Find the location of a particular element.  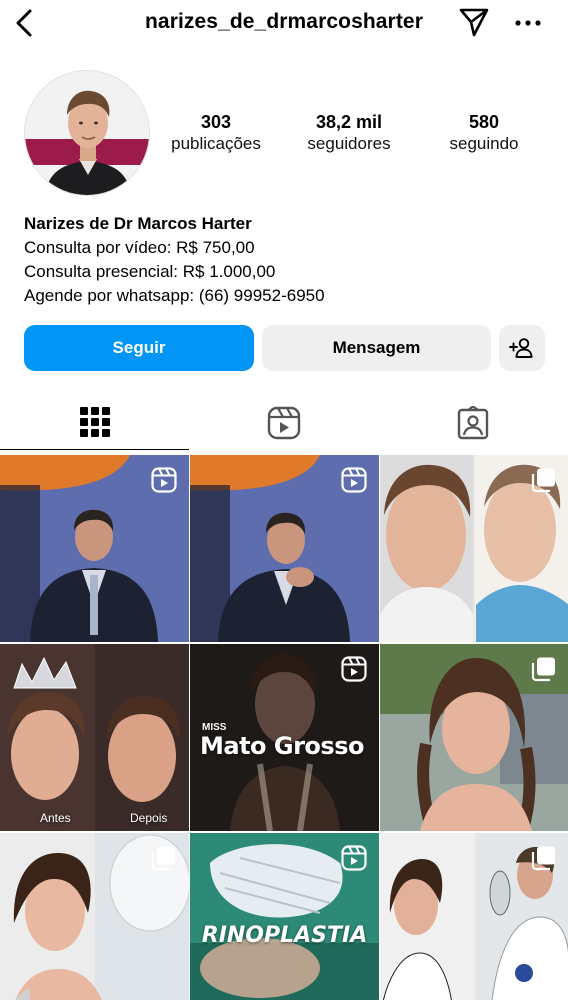

post-tile: Antes Depois is located at coordinates (94, 737).